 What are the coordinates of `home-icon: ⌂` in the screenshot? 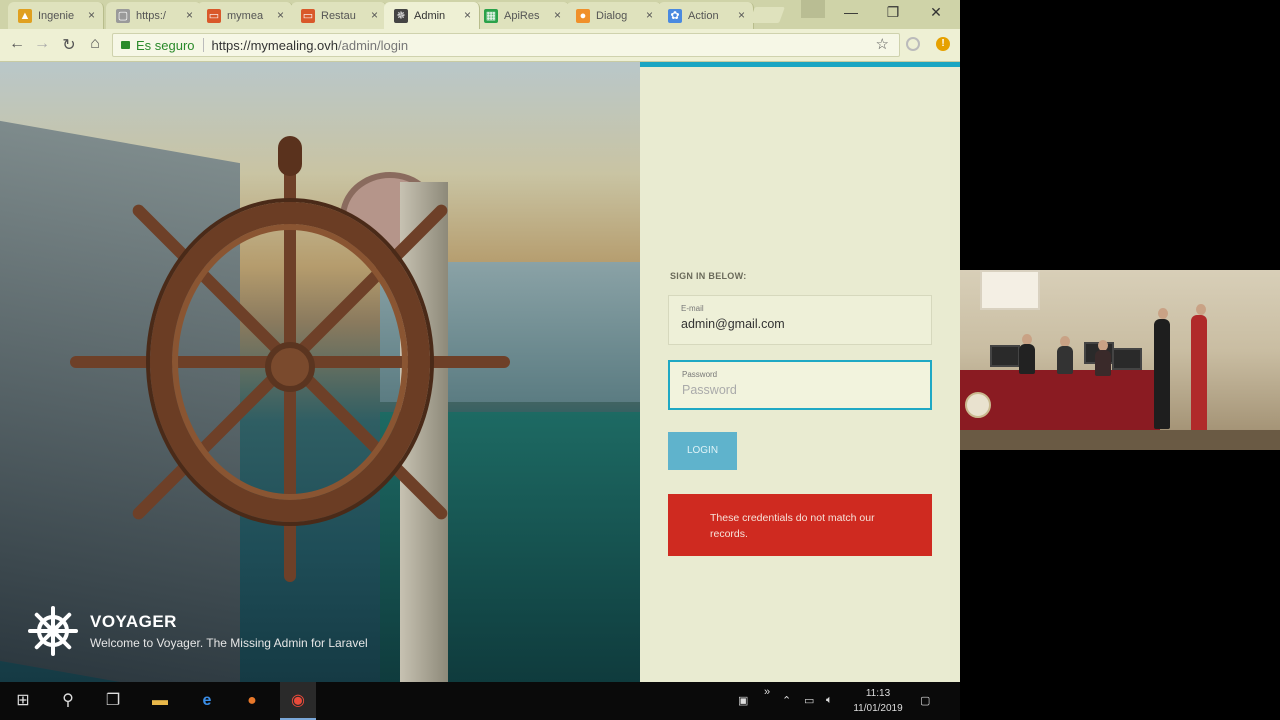 It's located at (95, 44).